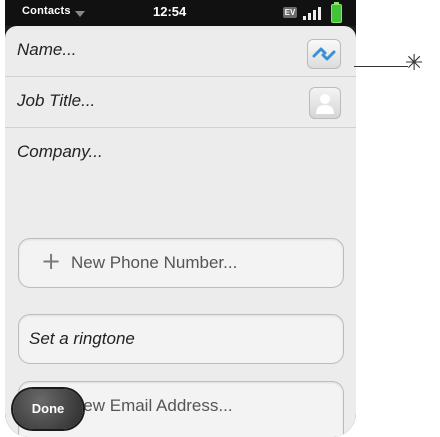  I want to click on chevron-down-icon, so click(80, 14).